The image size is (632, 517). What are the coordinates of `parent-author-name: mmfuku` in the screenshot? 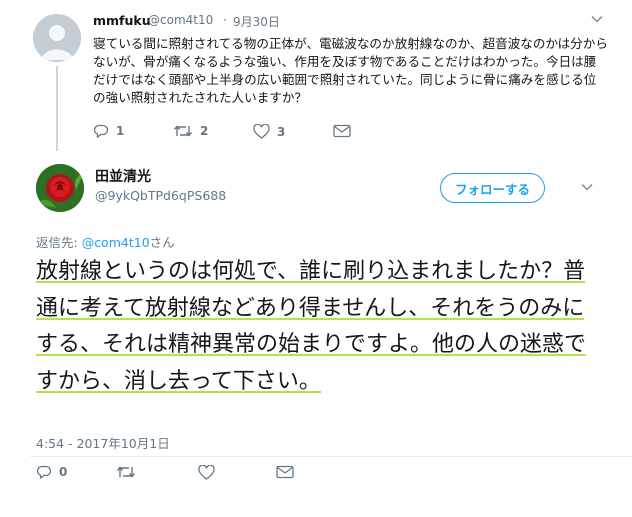 It's located at (122, 20).